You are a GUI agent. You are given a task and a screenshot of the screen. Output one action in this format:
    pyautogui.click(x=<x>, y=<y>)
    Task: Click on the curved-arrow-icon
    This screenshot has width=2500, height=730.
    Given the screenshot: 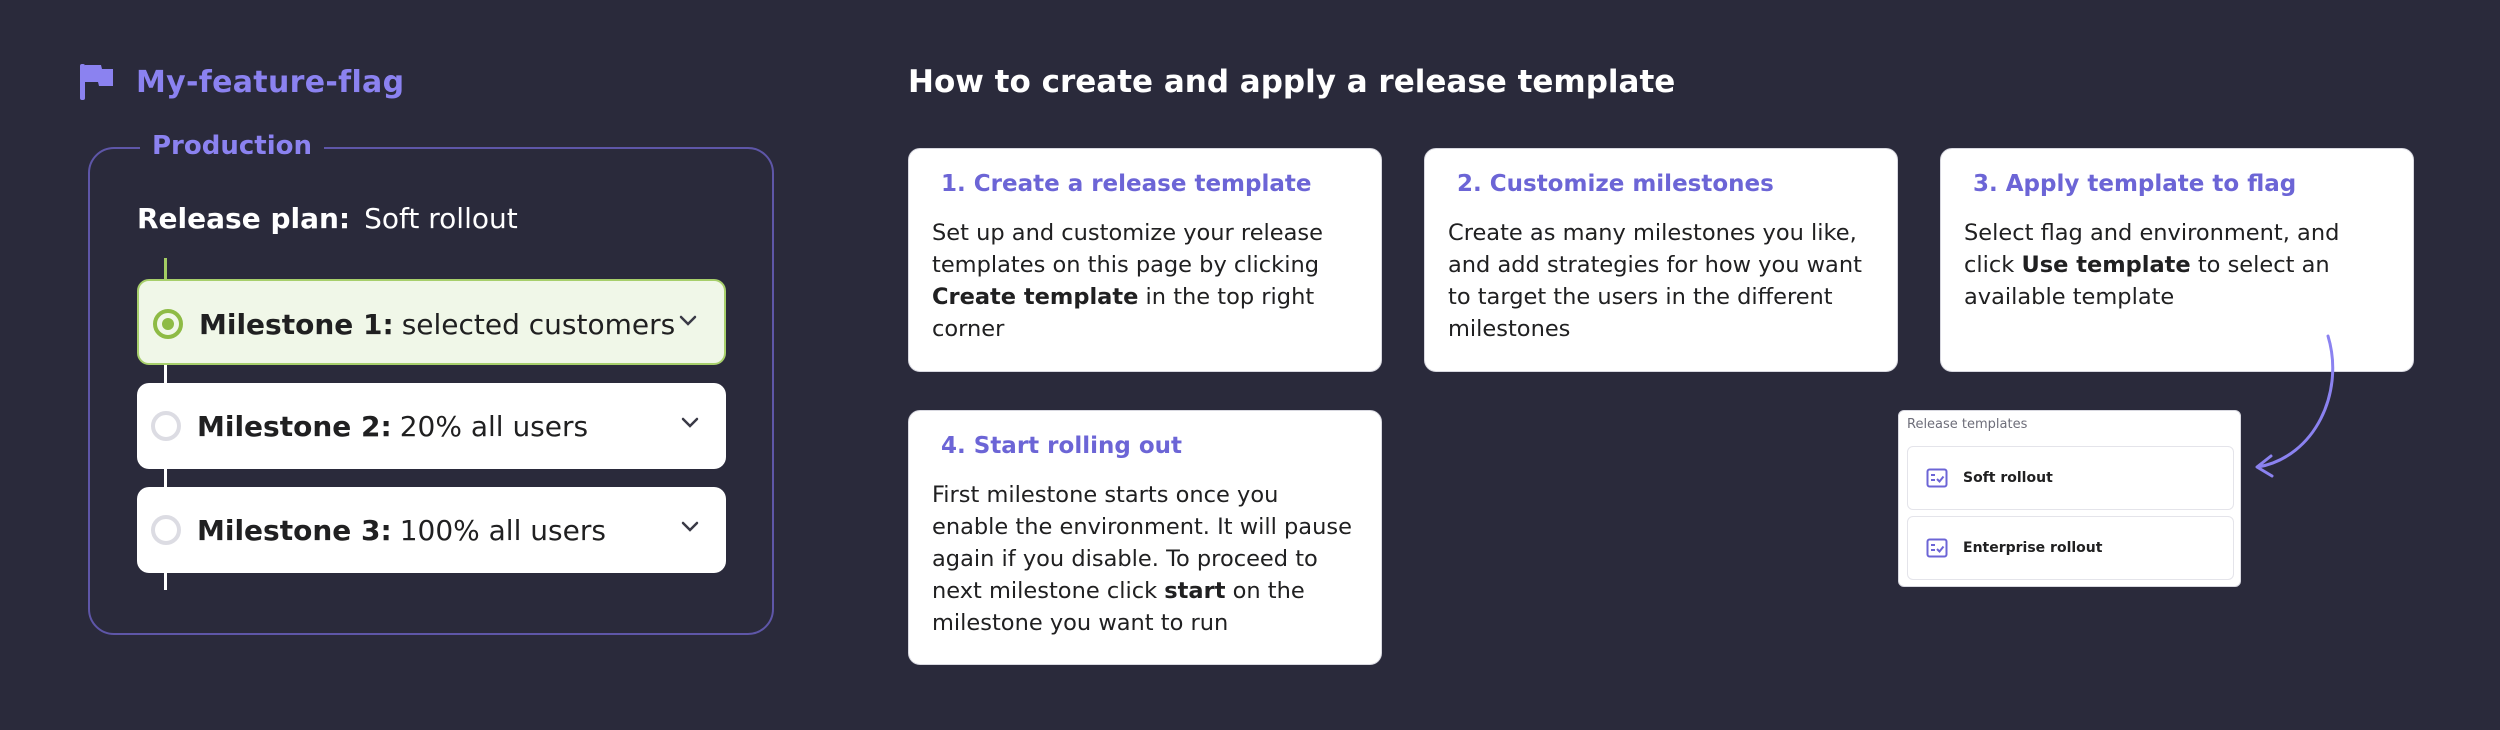 What is the action you would take?
    pyautogui.click(x=2295, y=406)
    